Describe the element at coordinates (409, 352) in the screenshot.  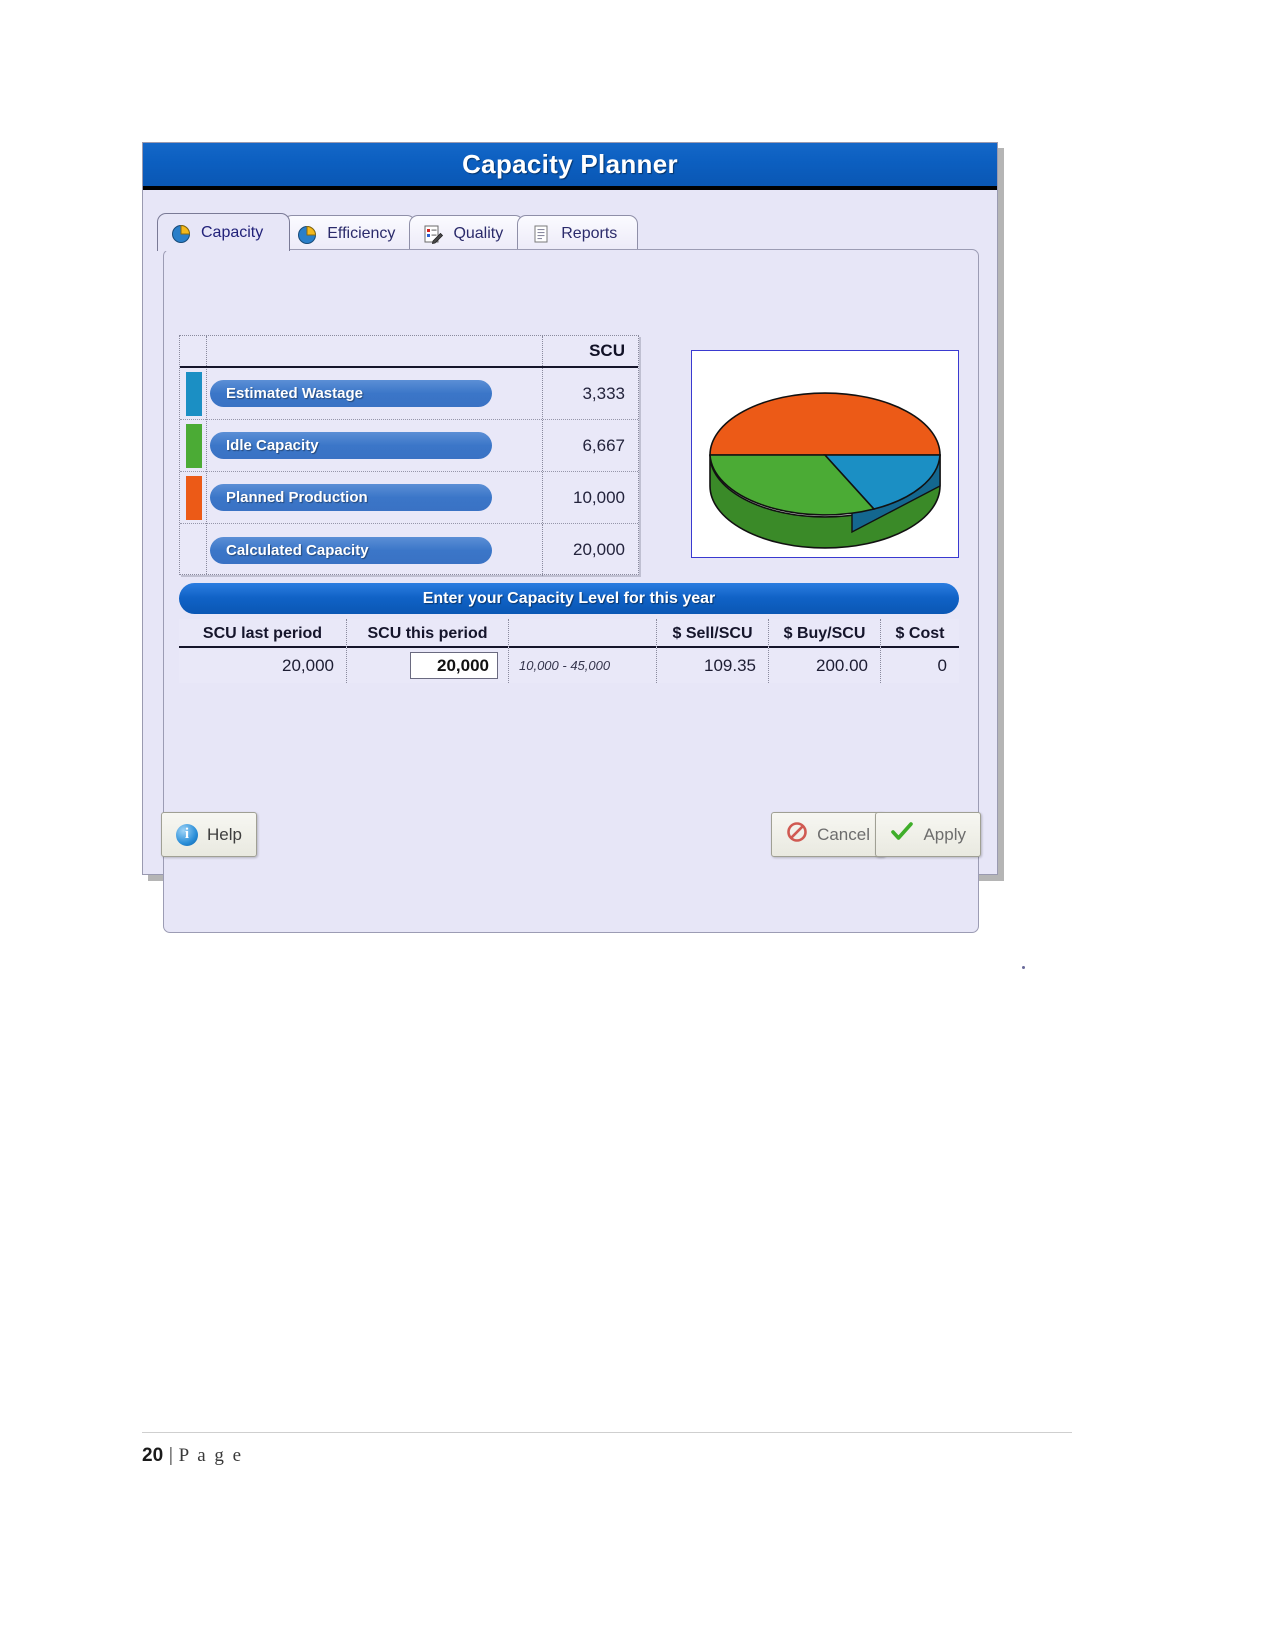
I see `table-header-row: SCU` at that location.